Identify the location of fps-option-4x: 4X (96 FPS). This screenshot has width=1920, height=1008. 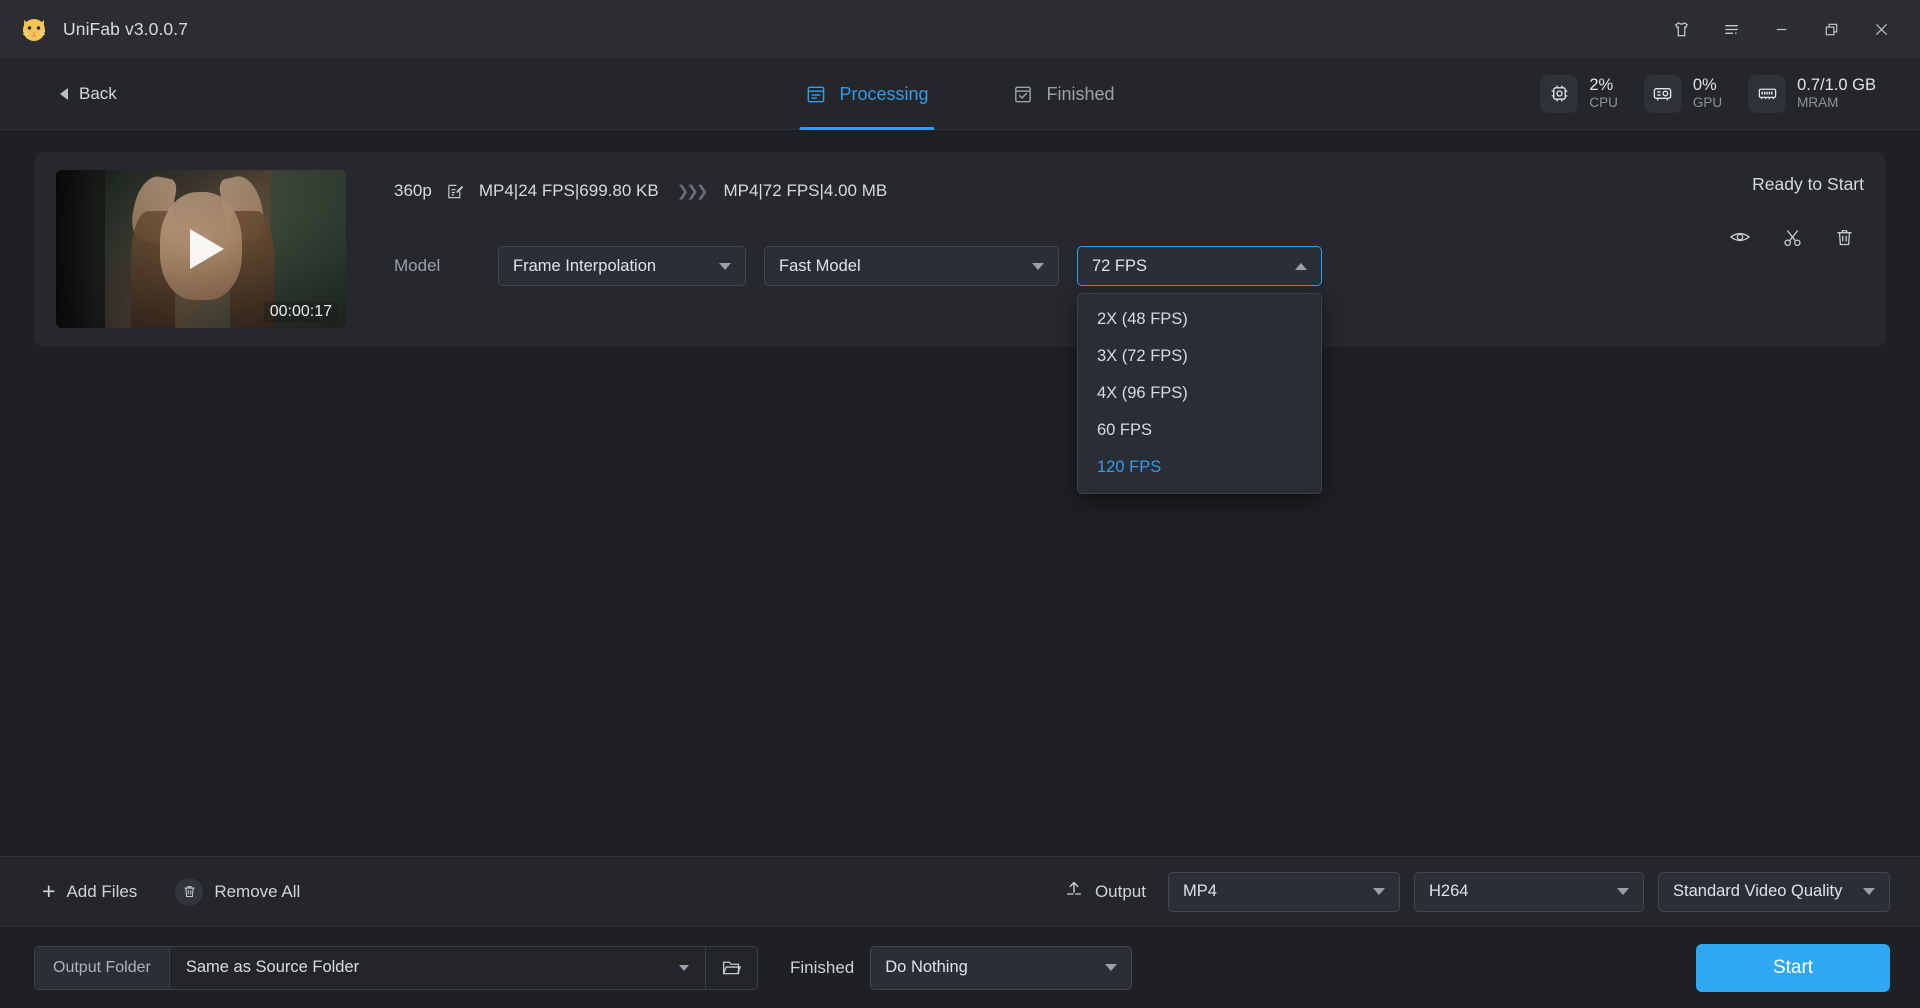
(1199, 393).